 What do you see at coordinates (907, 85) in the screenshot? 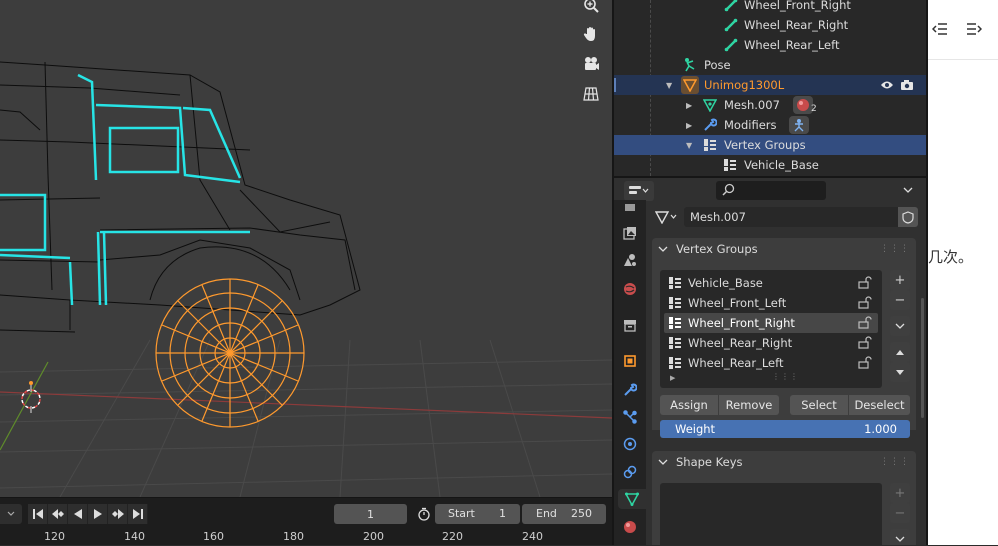
I see `camera-render-icon` at bounding box center [907, 85].